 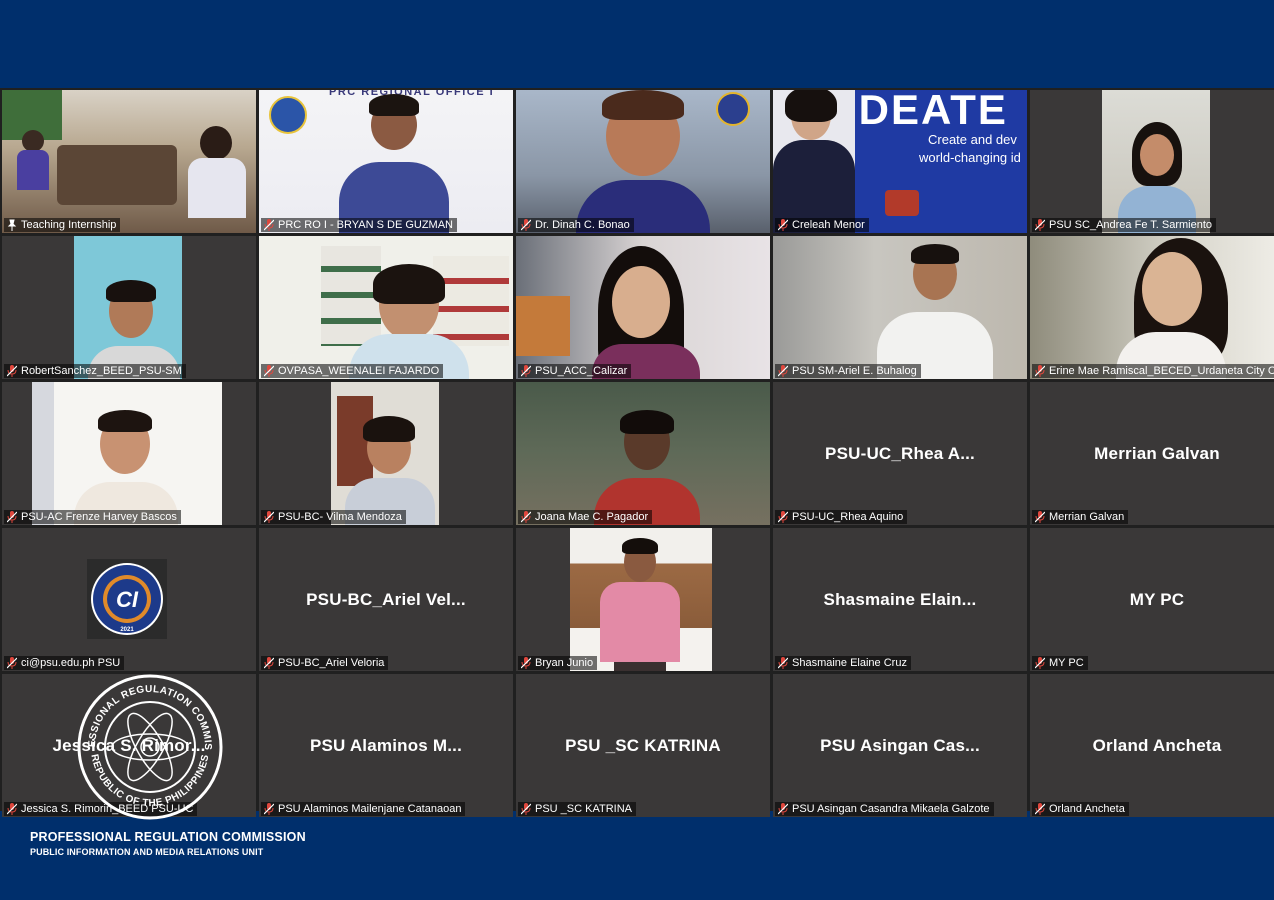 What do you see at coordinates (558, 663) in the screenshot?
I see `participant-label: Bryan Junio` at bounding box center [558, 663].